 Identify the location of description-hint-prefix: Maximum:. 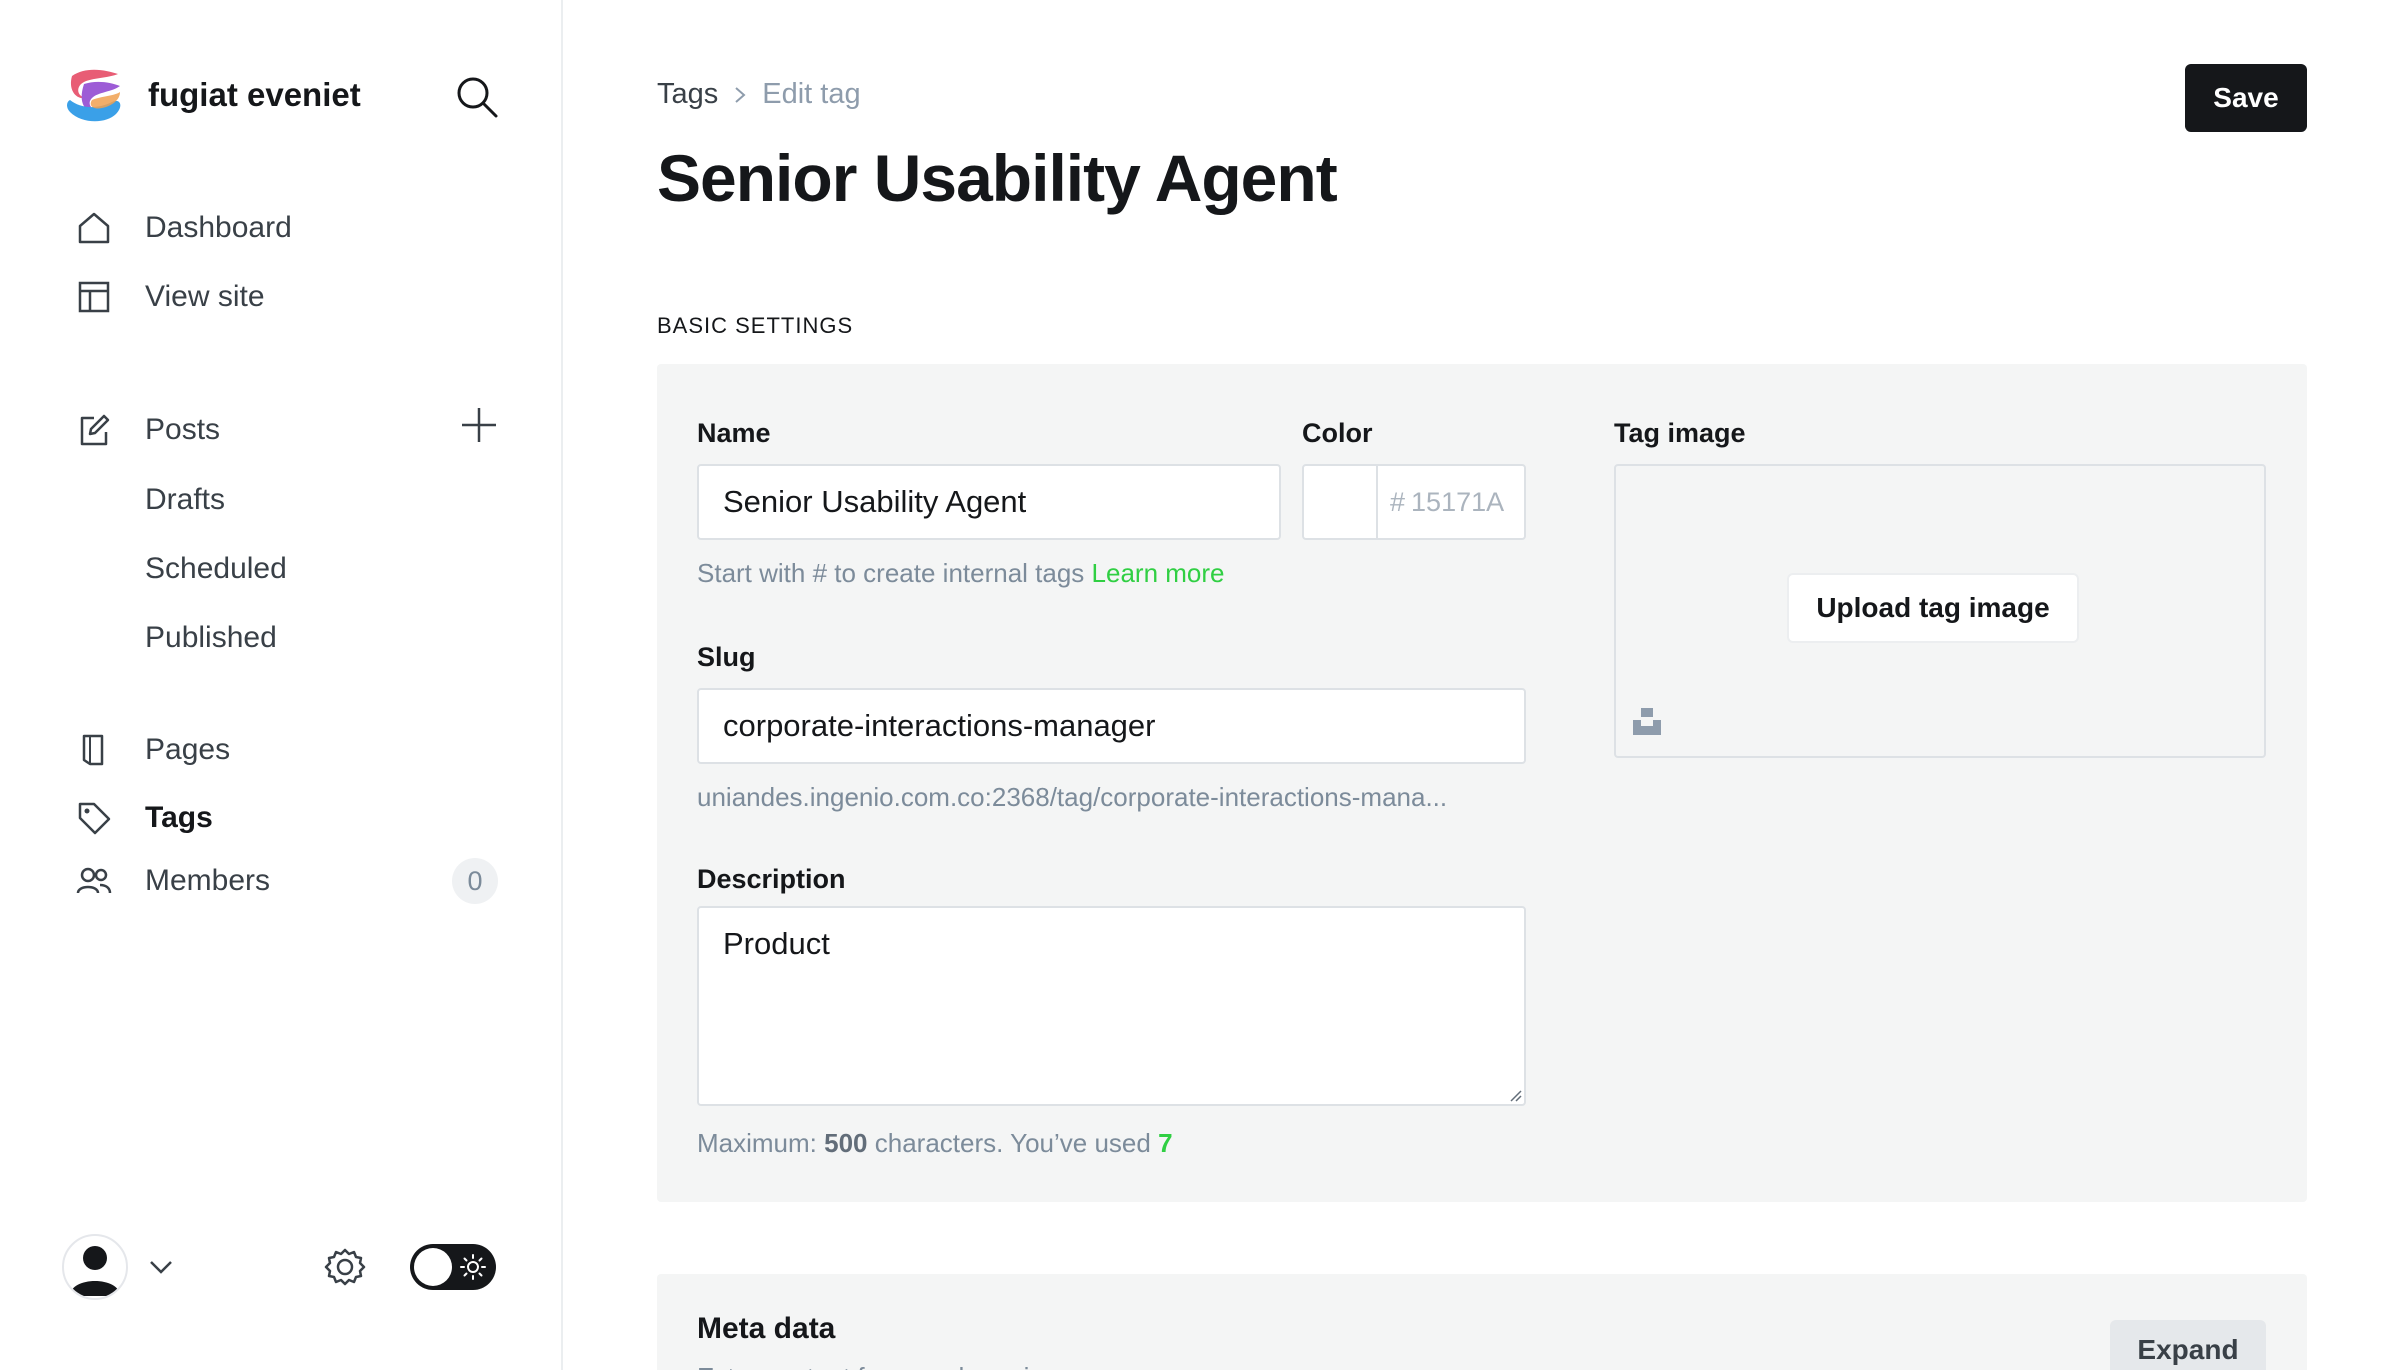
(757, 1143).